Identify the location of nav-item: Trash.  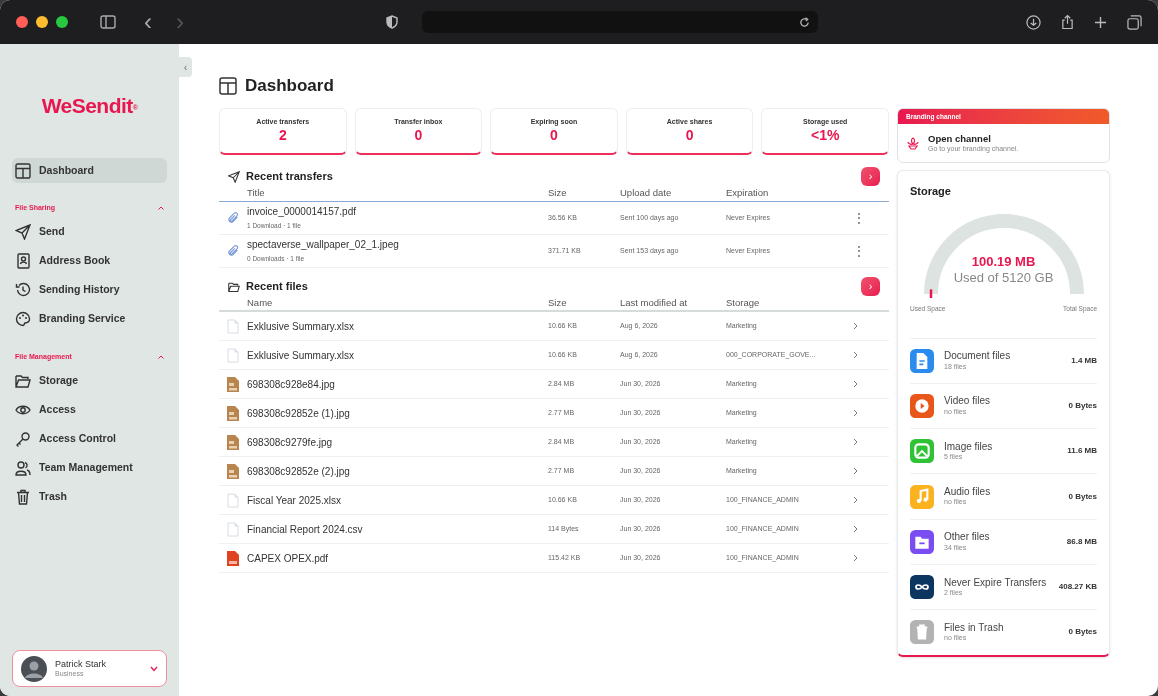
(89, 496).